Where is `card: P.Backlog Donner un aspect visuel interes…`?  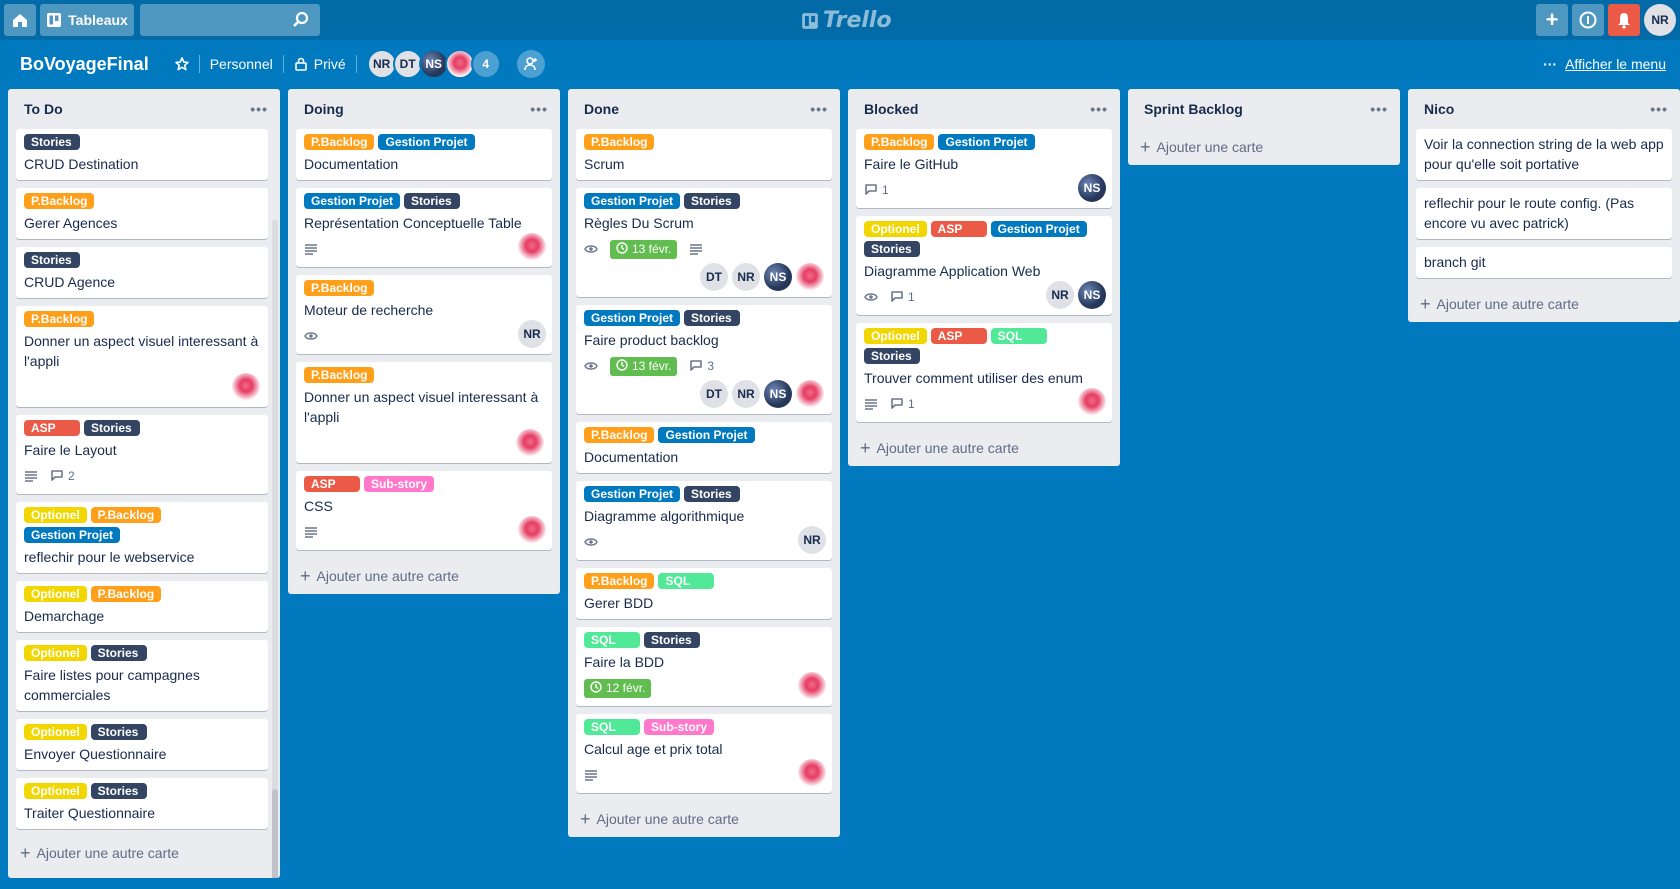 card: P.Backlog Donner un aspect visuel interes… is located at coordinates (142, 356).